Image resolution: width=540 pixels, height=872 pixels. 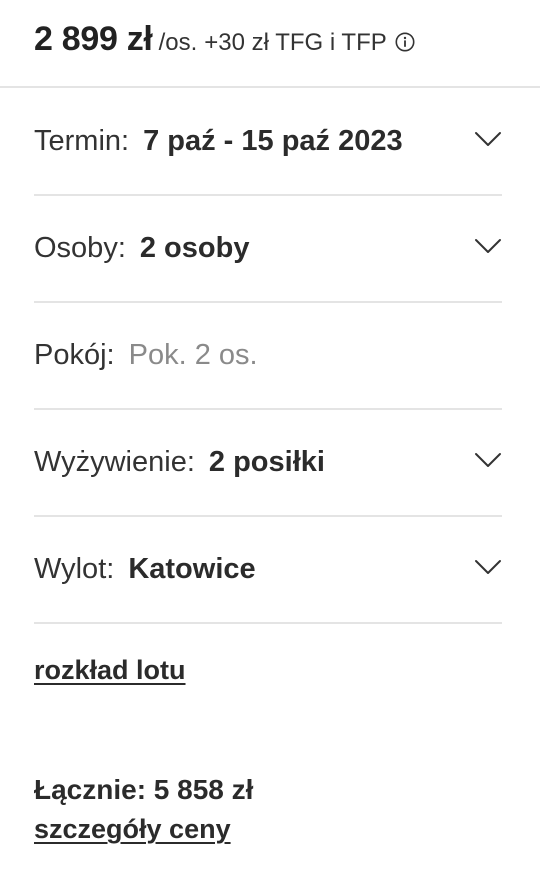 What do you see at coordinates (74, 355) in the screenshot?
I see `room-label: Pokój:` at bounding box center [74, 355].